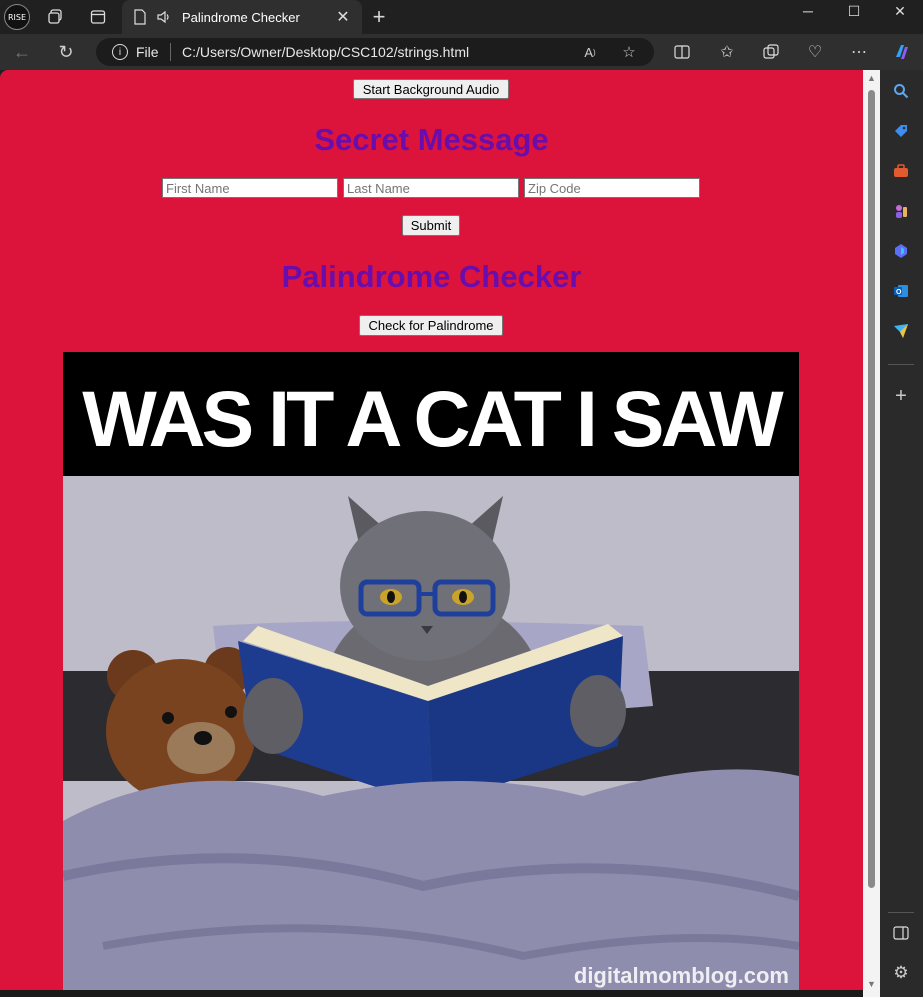 This screenshot has height=997, width=923. What do you see at coordinates (431, 276) in the screenshot?
I see `palindrome-heading: Palindrome Checker` at bounding box center [431, 276].